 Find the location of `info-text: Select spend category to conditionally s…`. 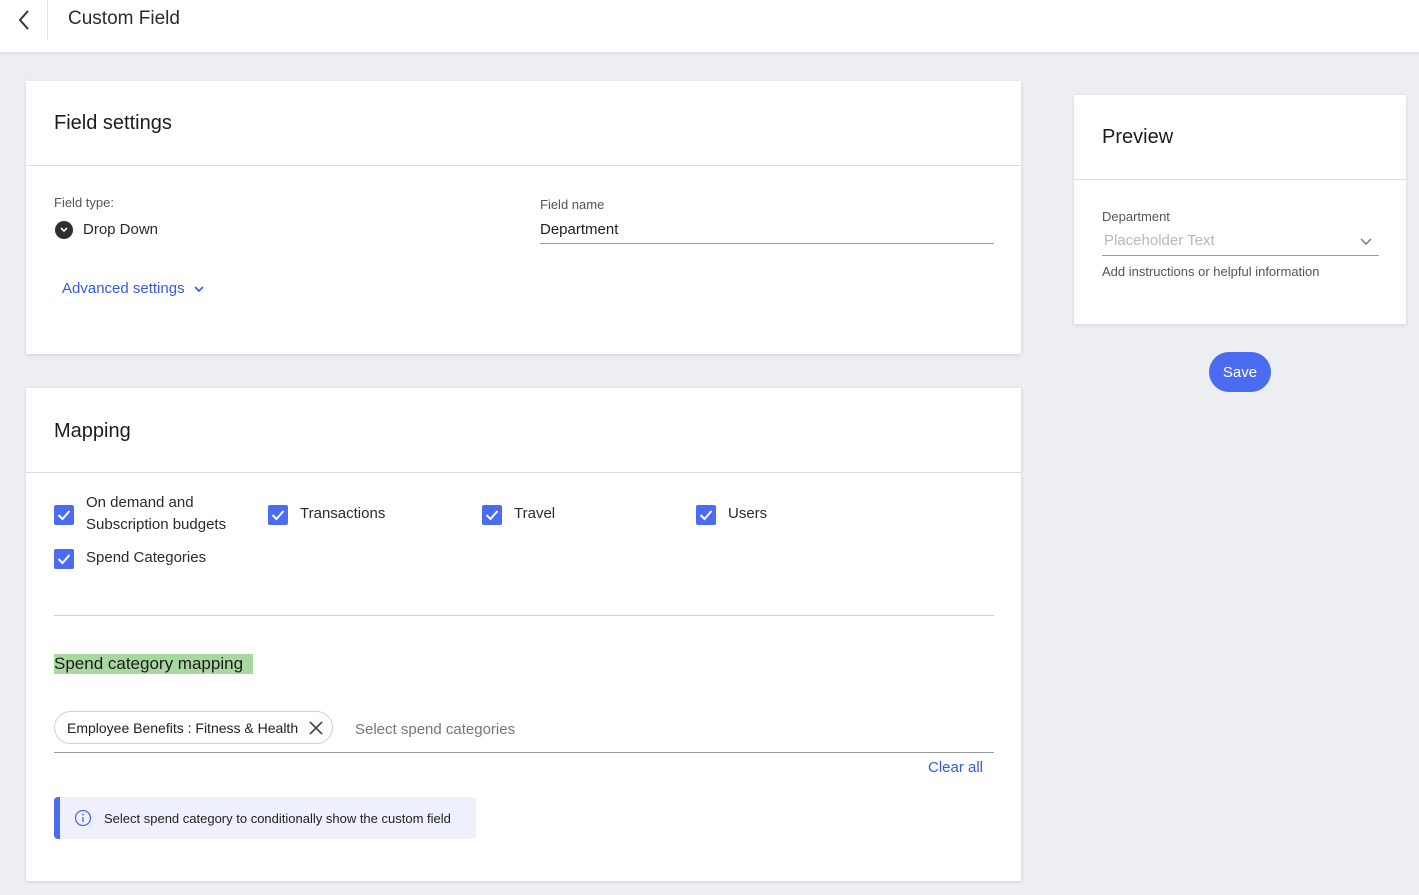

info-text: Select spend category to conditionally s… is located at coordinates (277, 818).